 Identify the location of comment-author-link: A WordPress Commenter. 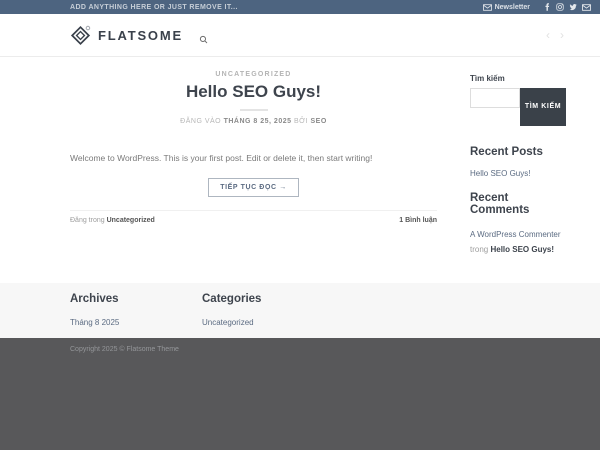
(515, 234).